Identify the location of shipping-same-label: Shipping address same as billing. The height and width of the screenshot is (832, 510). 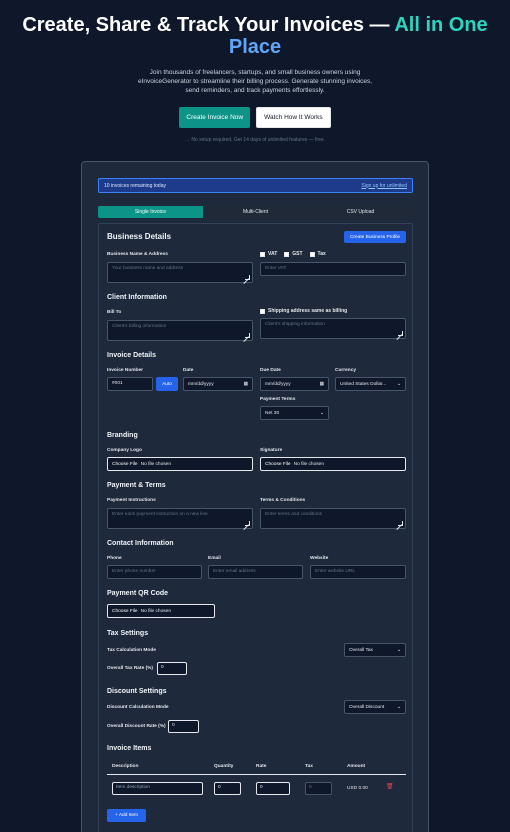
(308, 311).